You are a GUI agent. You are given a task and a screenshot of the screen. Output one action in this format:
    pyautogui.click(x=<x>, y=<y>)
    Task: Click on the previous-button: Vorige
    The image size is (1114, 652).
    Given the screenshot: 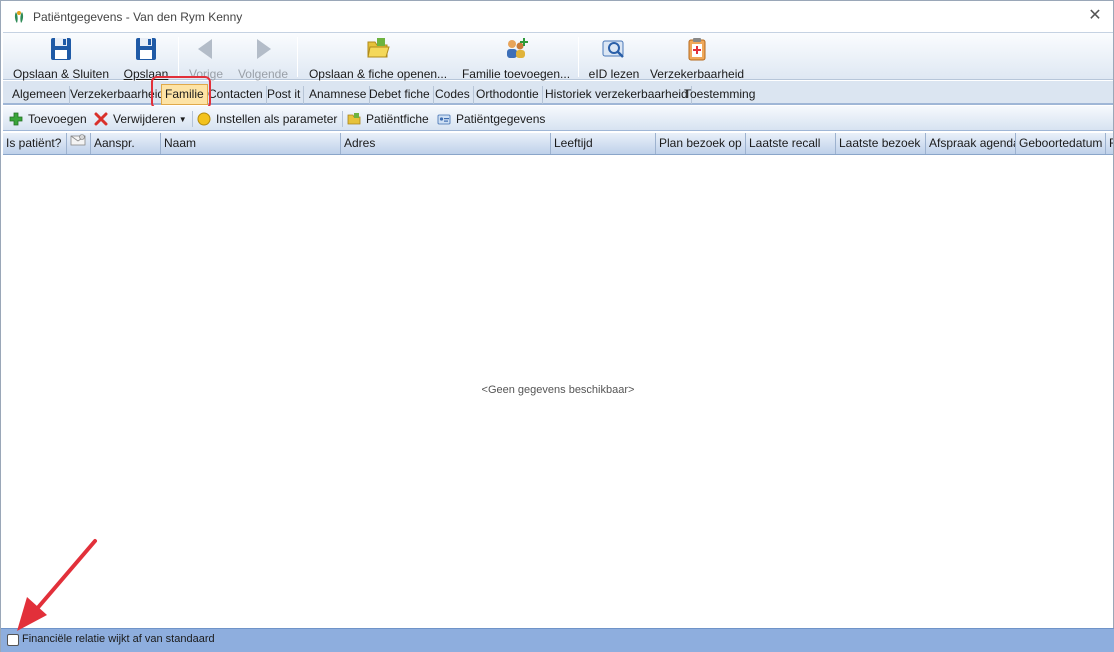 What is the action you would take?
    pyautogui.click(x=206, y=58)
    